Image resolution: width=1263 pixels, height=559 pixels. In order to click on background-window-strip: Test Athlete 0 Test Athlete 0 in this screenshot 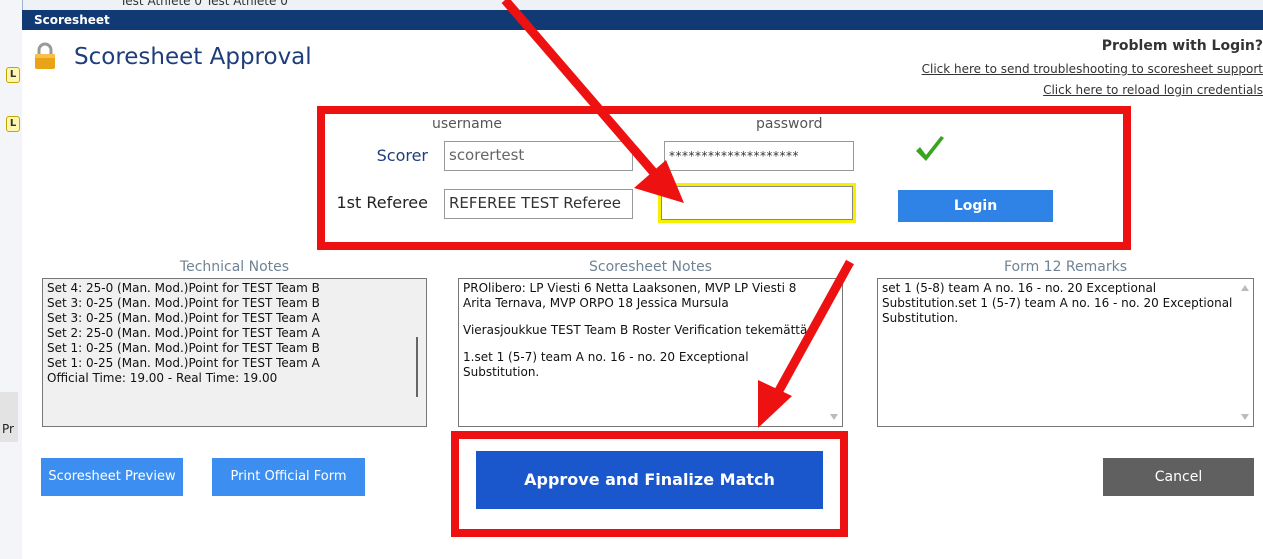, I will do `click(631, 5)`.